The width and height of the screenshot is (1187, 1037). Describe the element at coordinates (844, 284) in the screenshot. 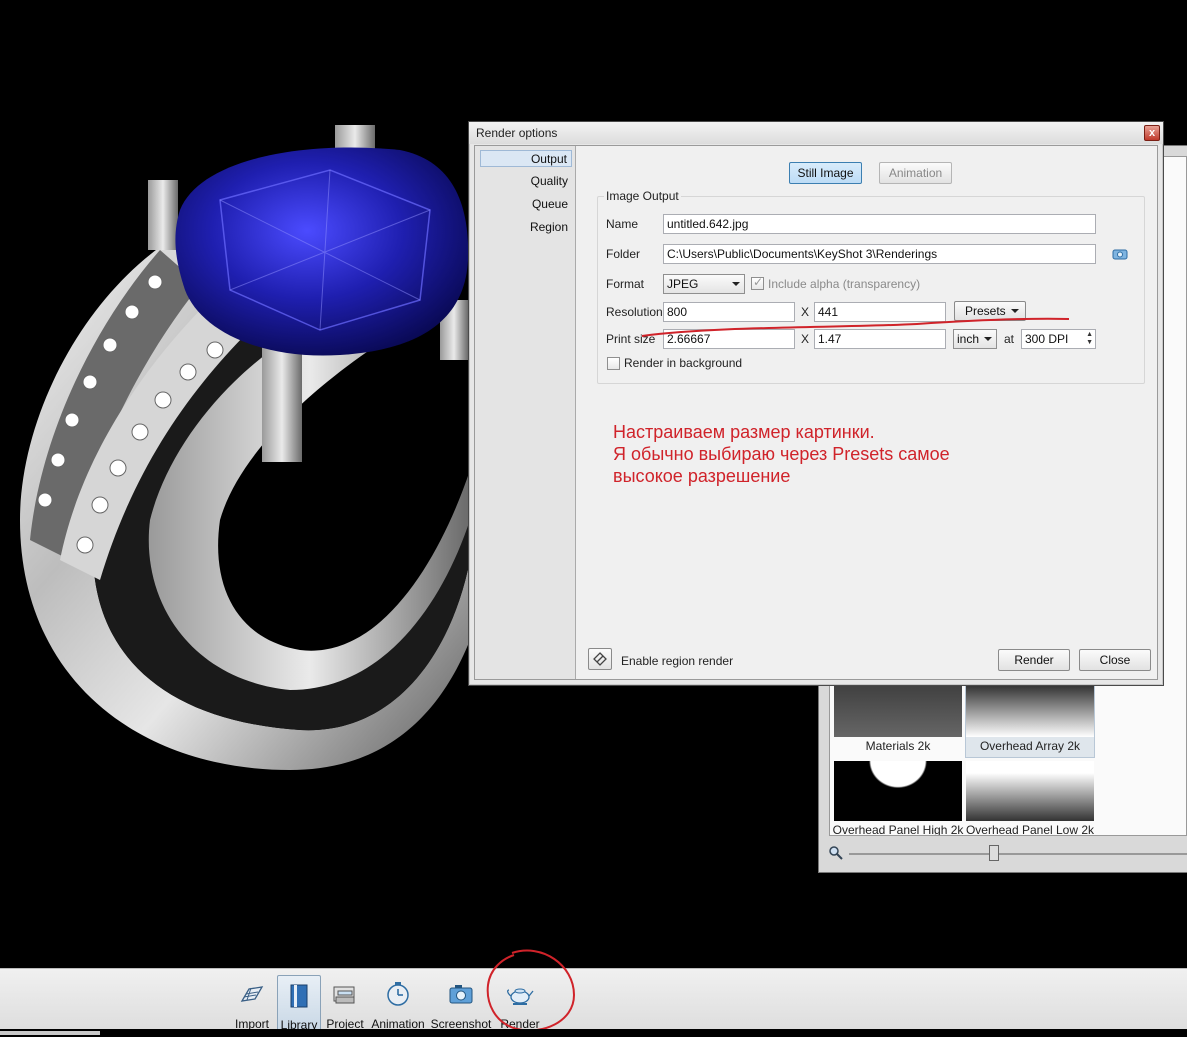

I see `include-alpha-label: Include alpha (transparency)` at that location.